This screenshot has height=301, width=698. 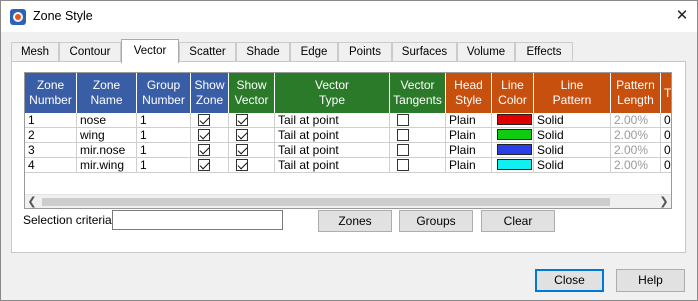 I want to click on tab-volume: Volume, so click(x=486, y=52).